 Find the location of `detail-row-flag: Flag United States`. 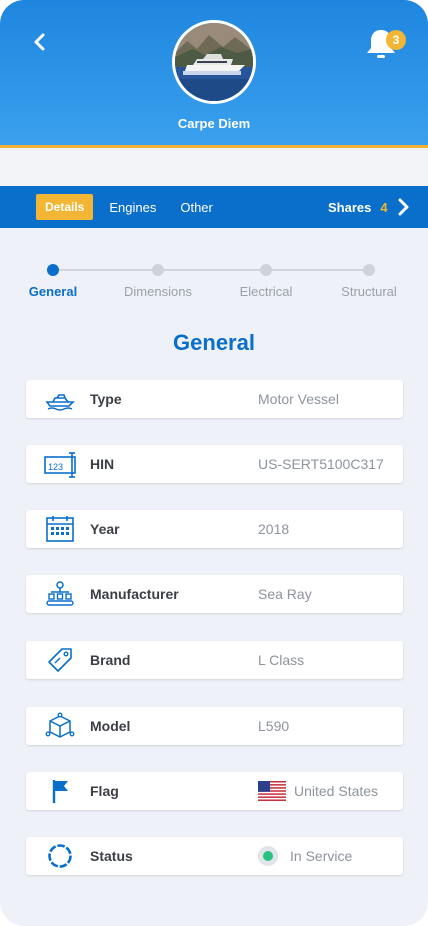

detail-row-flag: Flag United States is located at coordinates (214, 791).